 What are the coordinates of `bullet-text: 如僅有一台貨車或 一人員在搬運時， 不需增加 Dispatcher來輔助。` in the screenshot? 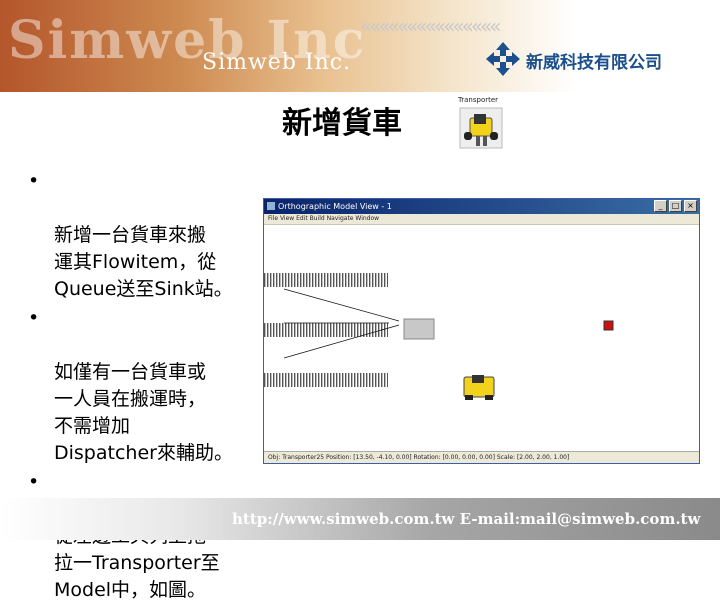 It's located at (143, 412).